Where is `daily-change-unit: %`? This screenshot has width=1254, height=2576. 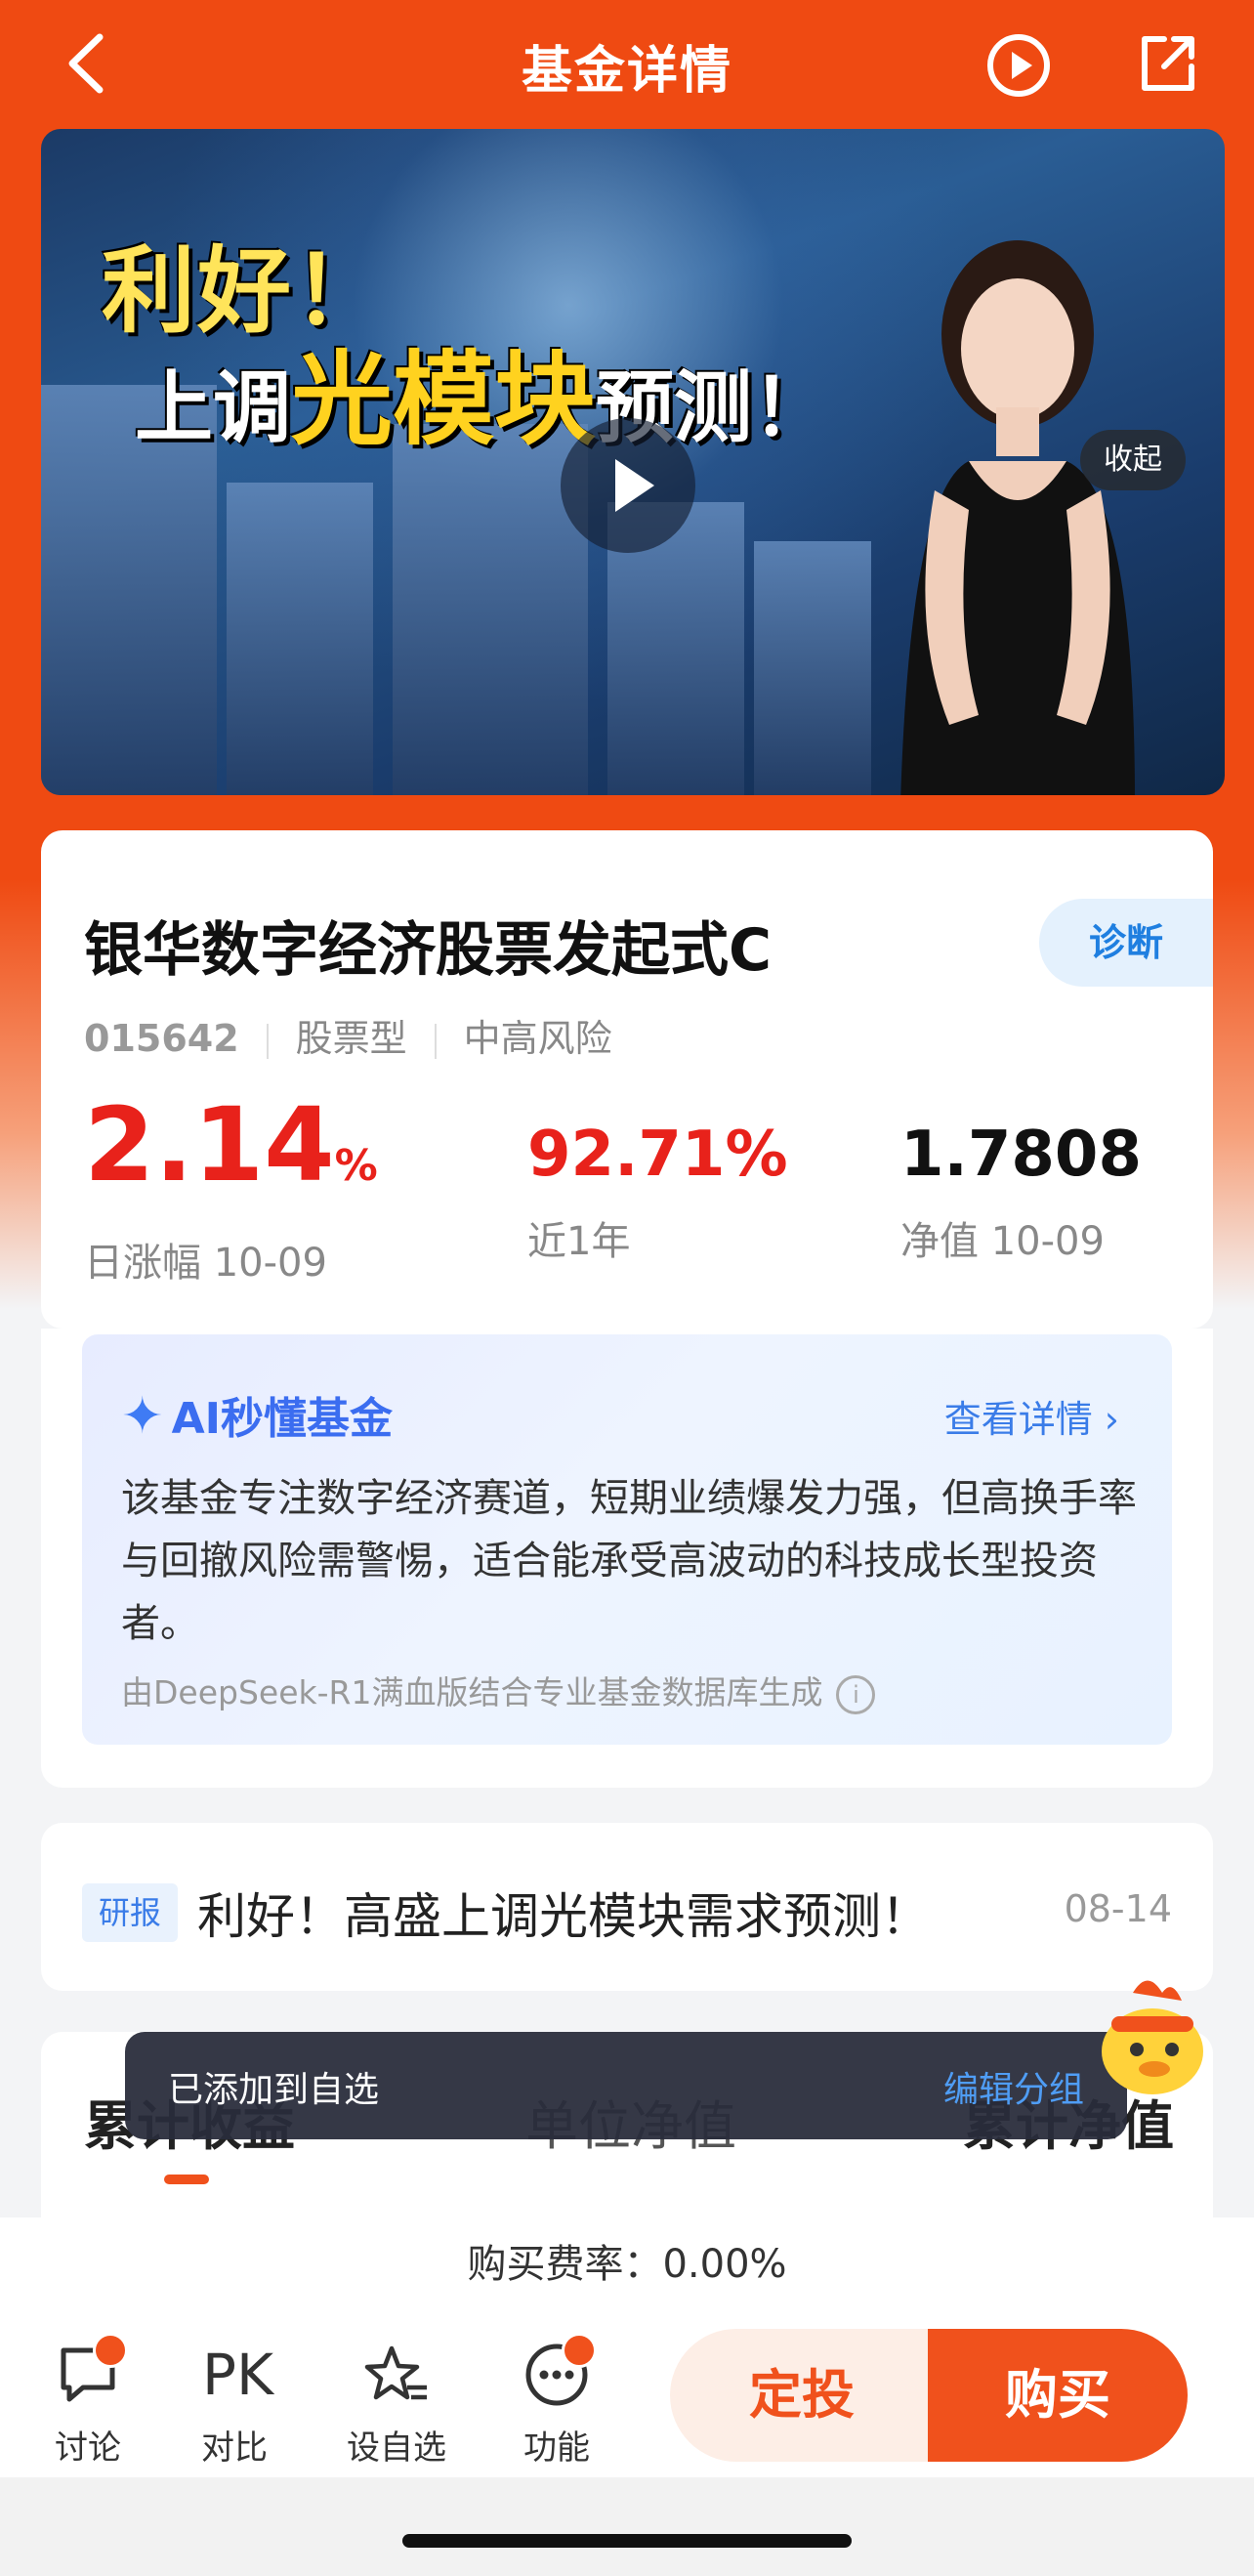
daily-change-unit: % is located at coordinates (356, 1166).